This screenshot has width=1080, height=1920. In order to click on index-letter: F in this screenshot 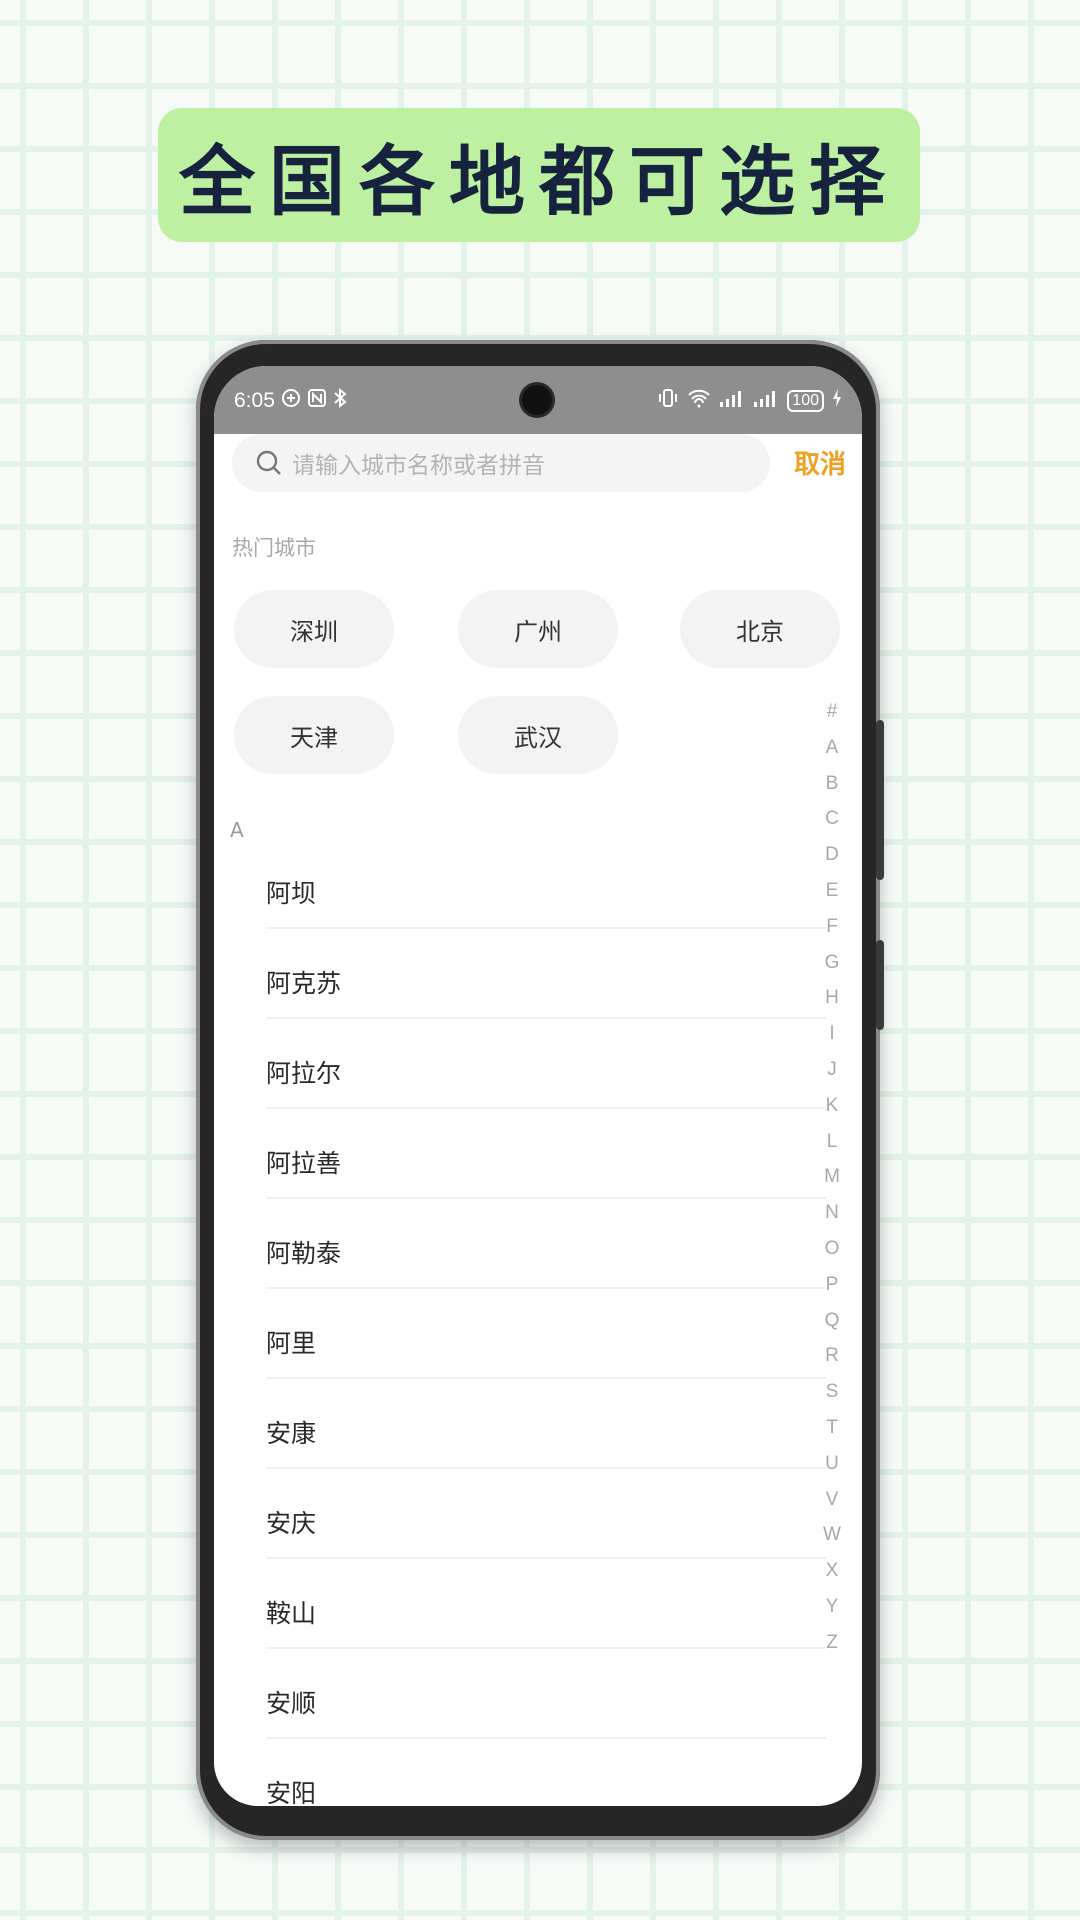, I will do `click(832, 927)`.